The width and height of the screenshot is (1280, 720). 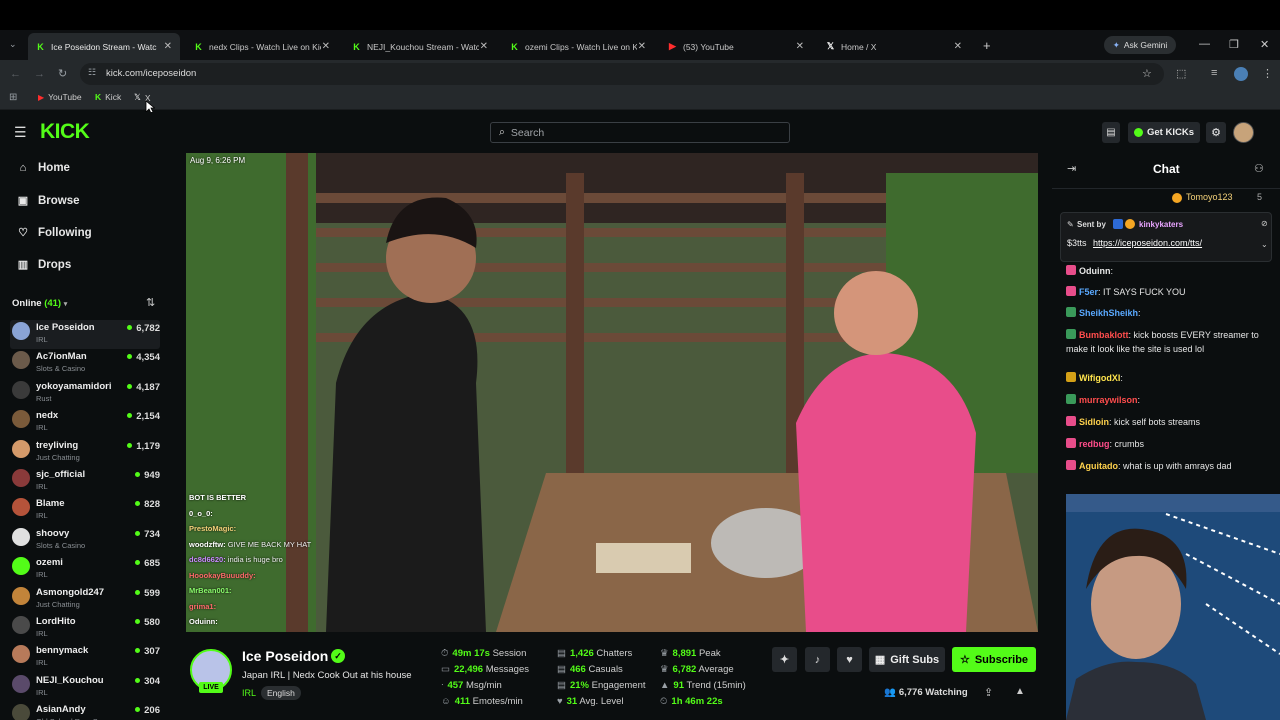 What do you see at coordinates (85, 363) in the screenshot?
I see `channel-item: Ac7ionMan Slots & Casino 4,354` at bounding box center [85, 363].